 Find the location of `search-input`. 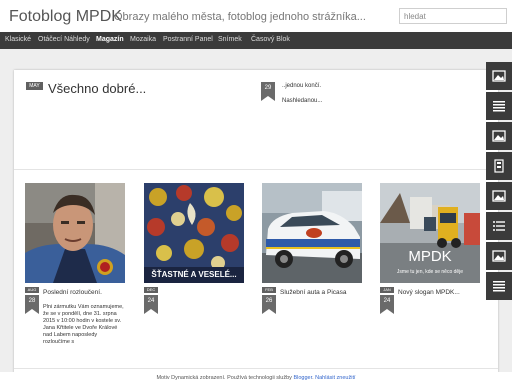

search-input is located at coordinates (453, 16).